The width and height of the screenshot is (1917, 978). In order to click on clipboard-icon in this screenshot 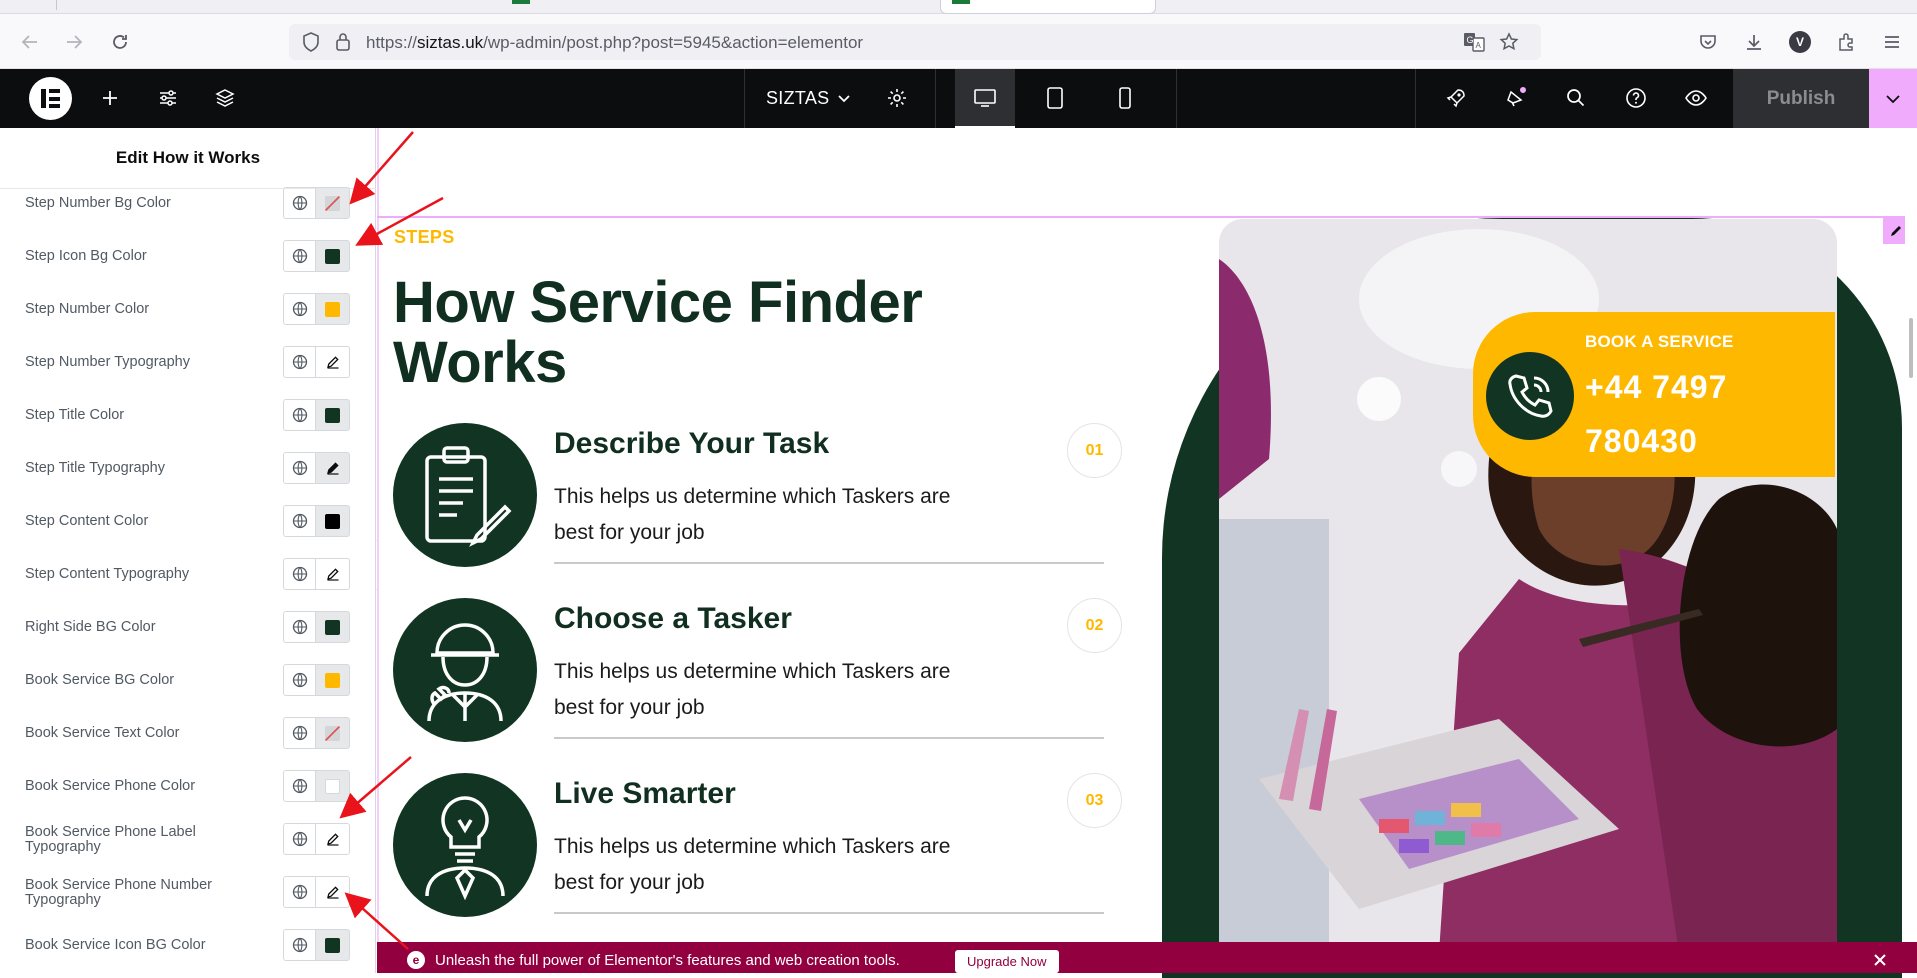, I will do `click(465, 495)`.